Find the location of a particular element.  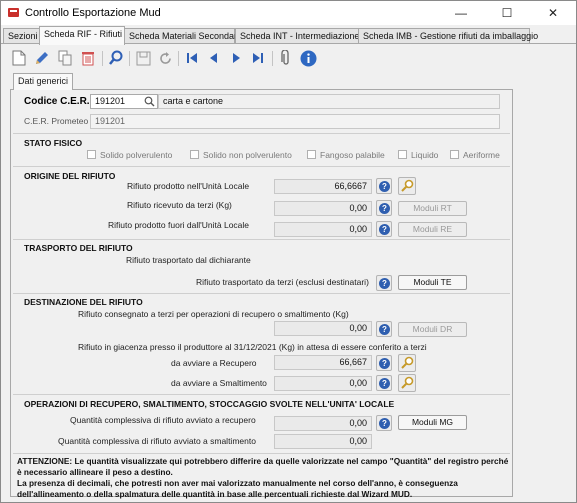

giacenza-recupero-value: 66,667 is located at coordinates (323, 362).